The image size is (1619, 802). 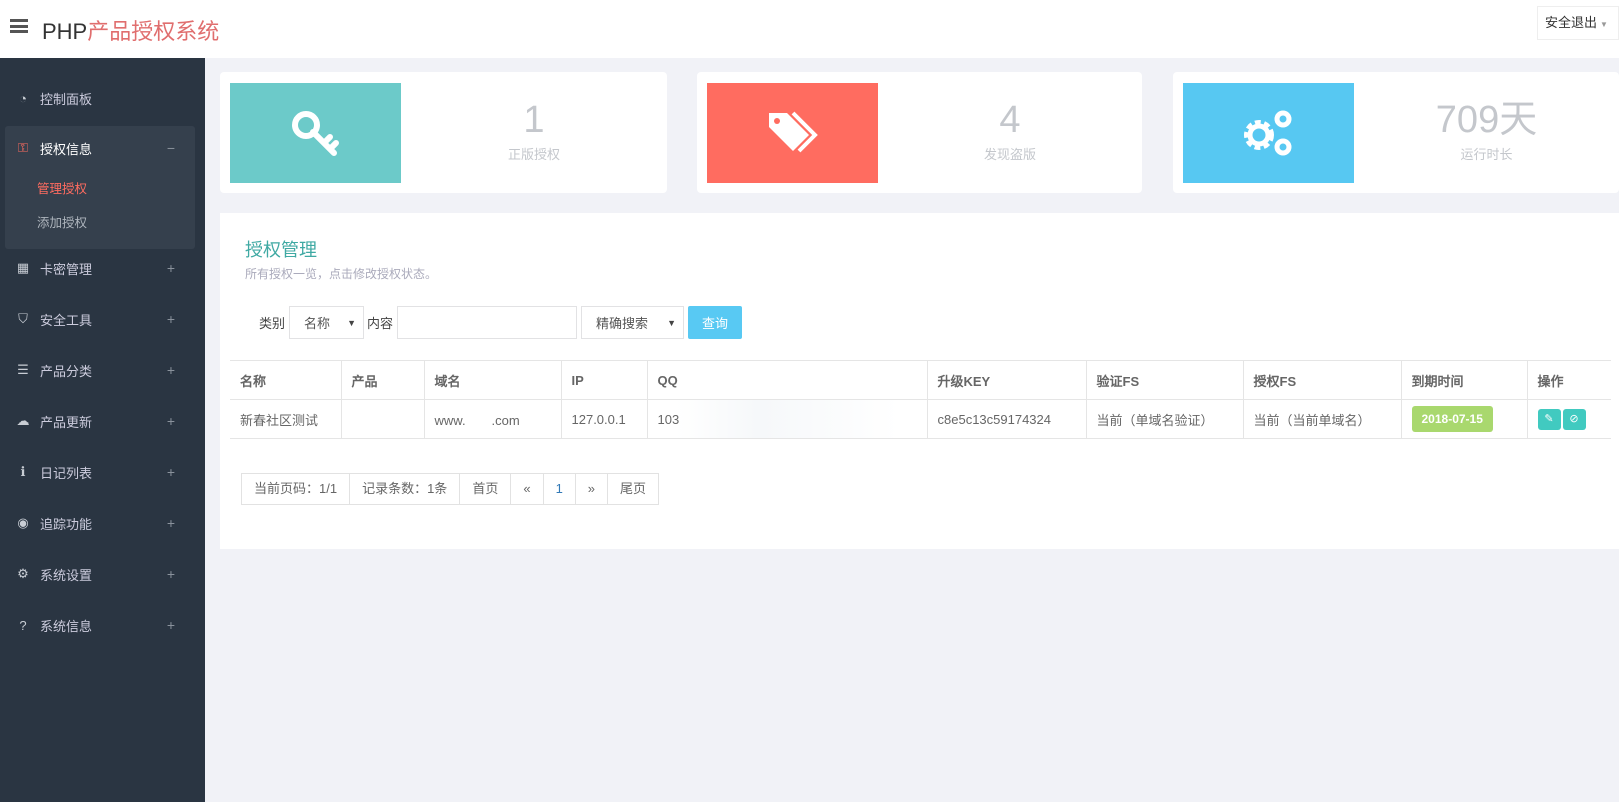 What do you see at coordinates (533, 154) in the screenshot?
I see `stat-label: 正版授权` at bounding box center [533, 154].